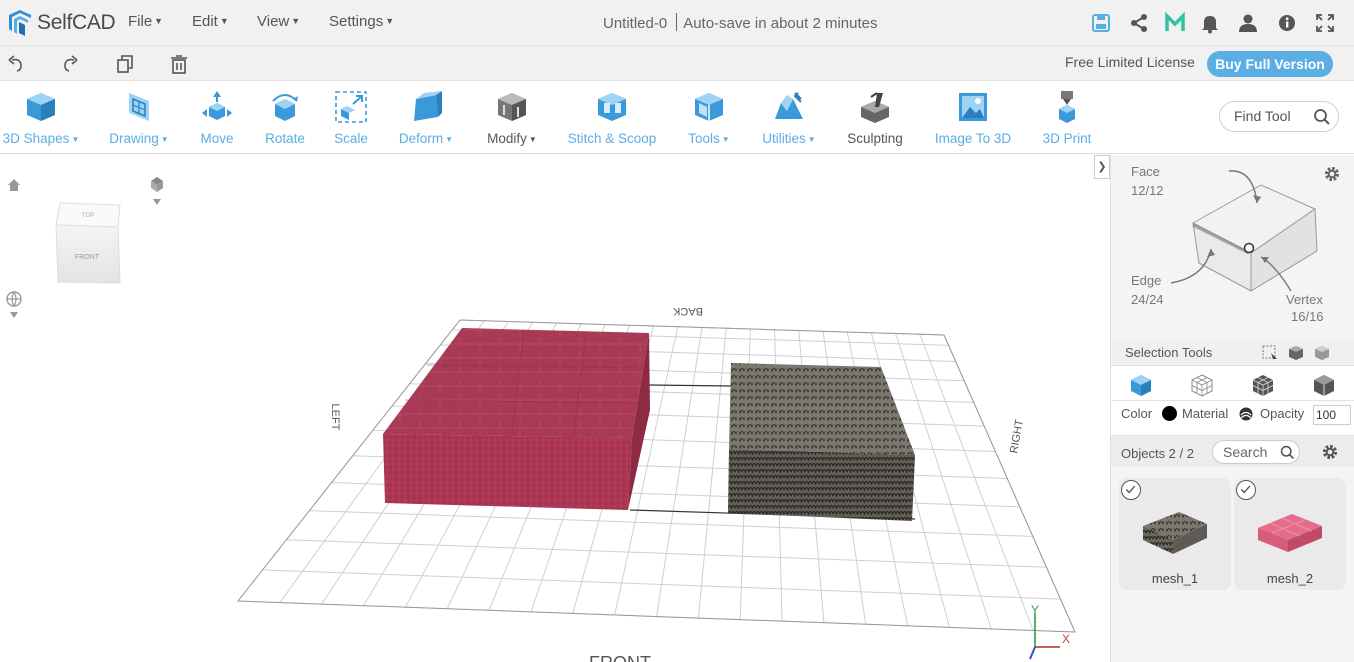  What do you see at coordinates (1290, 578) in the screenshot?
I see `object-name: mesh_2` at bounding box center [1290, 578].